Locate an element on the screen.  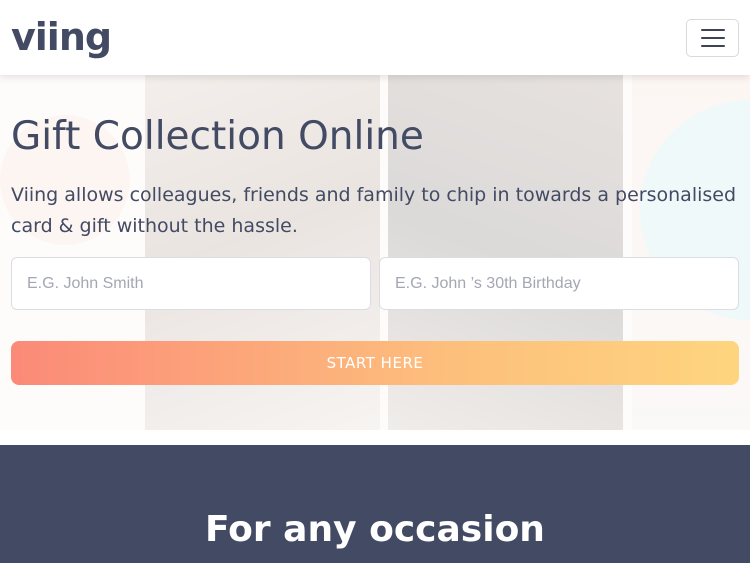
occasion-heading: For any occasion is located at coordinates (375, 529).